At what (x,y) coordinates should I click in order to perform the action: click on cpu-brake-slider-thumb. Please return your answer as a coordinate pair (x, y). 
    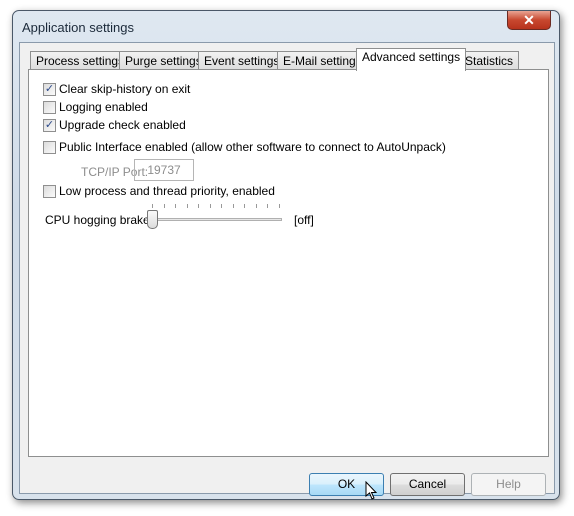
    Looking at the image, I should click on (152, 219).